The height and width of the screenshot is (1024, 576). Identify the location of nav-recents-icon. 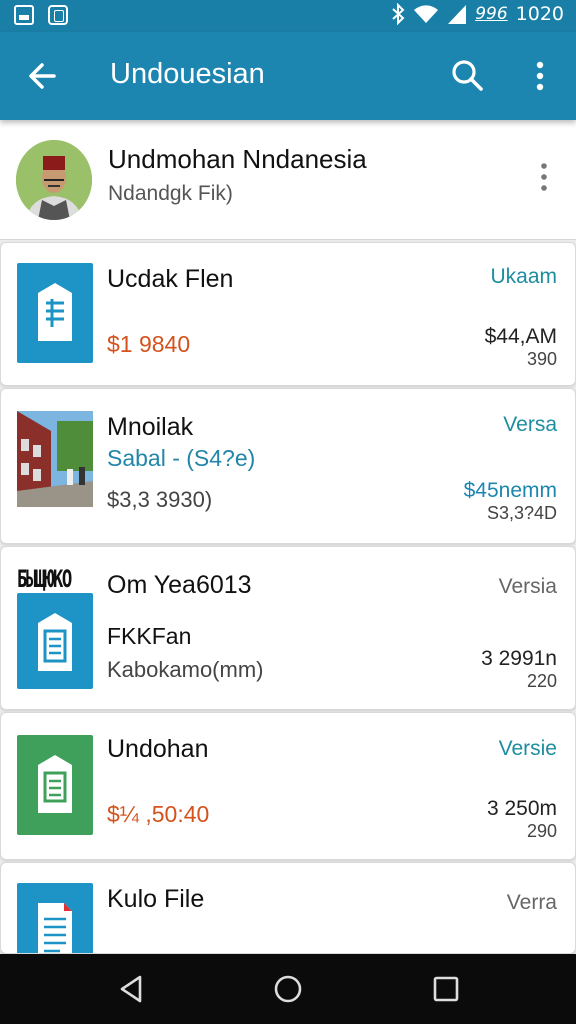
(446, 989).